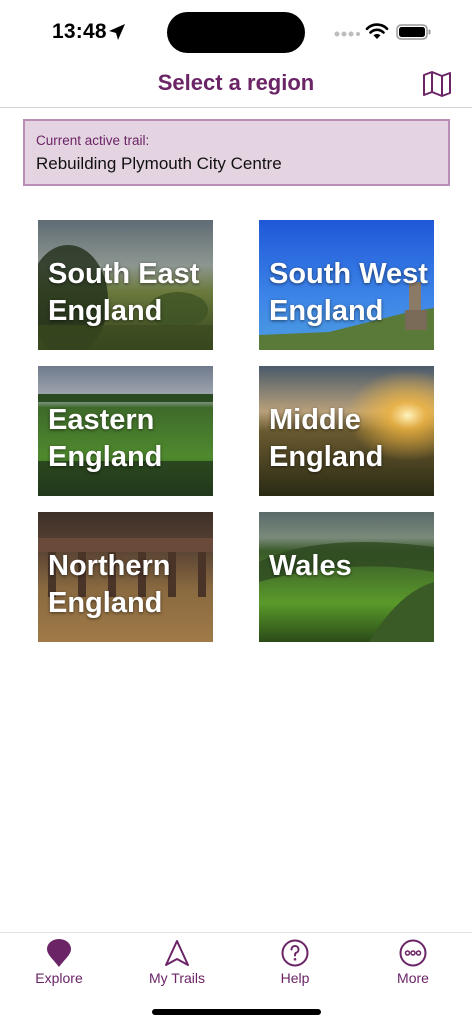 The image size is (472, 1024). What do you see at coordinates (59, 953) in the screenshot?
I see `map-pin-icon` at bounding box center [59, 953].